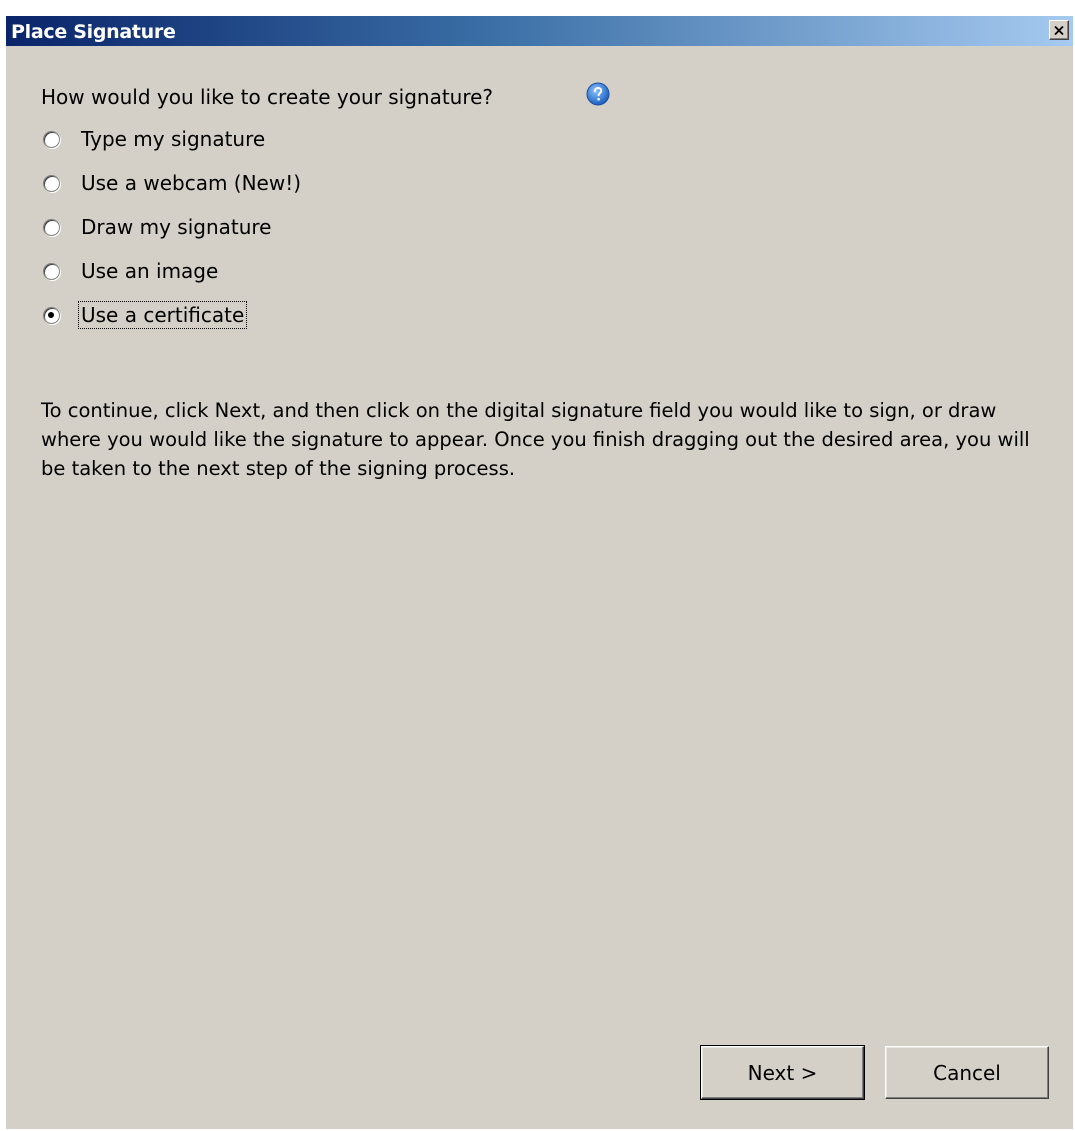 This screenshot has width=1075, height=1131. I want to click on use-certificate-radio, so click(51, 315).